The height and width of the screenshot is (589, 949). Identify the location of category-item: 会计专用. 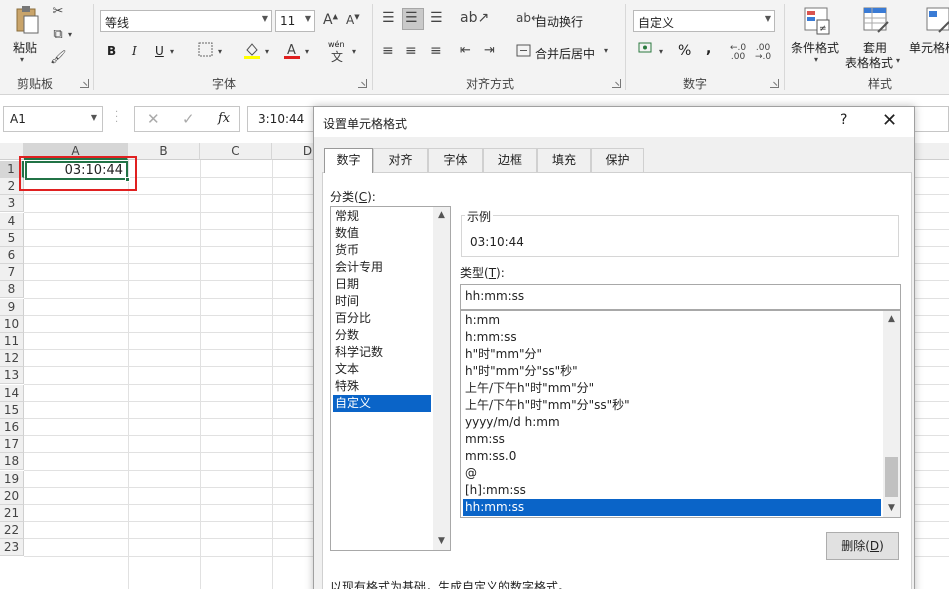
(382, 267).